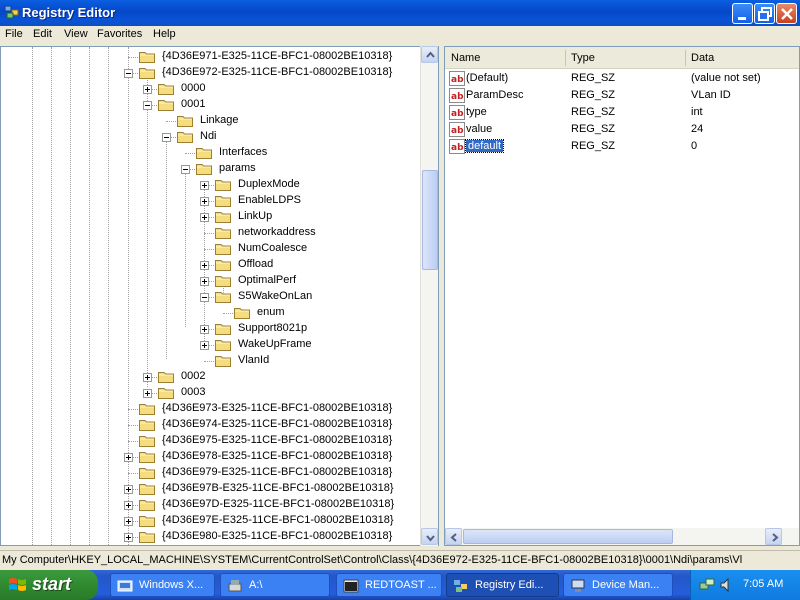 The image size is (800, 600). I want to click on network-icon, so click(707, 585).